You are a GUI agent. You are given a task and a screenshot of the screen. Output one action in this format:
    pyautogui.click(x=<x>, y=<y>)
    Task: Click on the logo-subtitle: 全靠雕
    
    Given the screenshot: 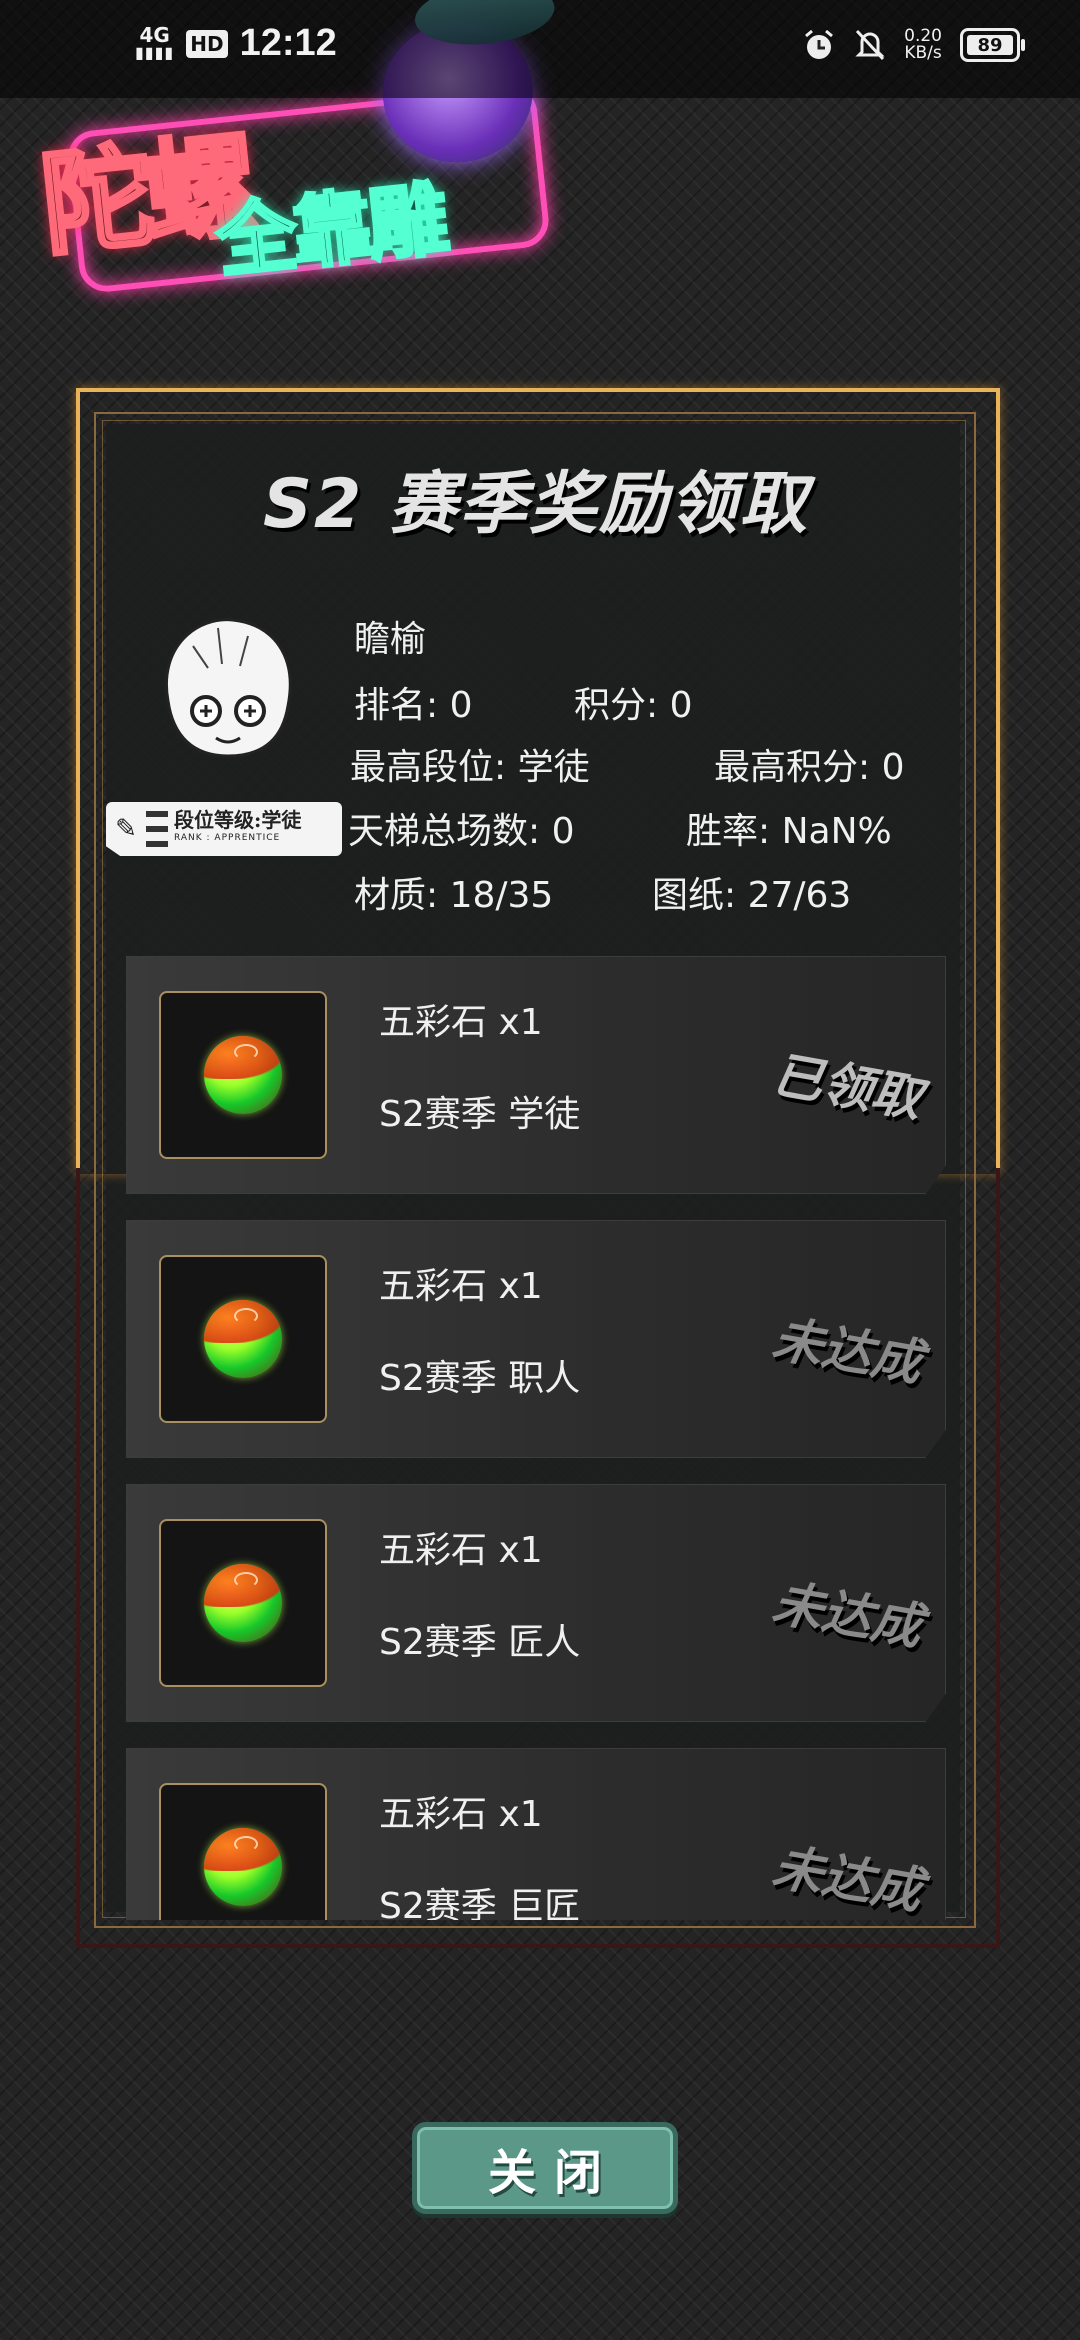 What is the action you would take?
    pyautogui.click(x=331, y=230)
    